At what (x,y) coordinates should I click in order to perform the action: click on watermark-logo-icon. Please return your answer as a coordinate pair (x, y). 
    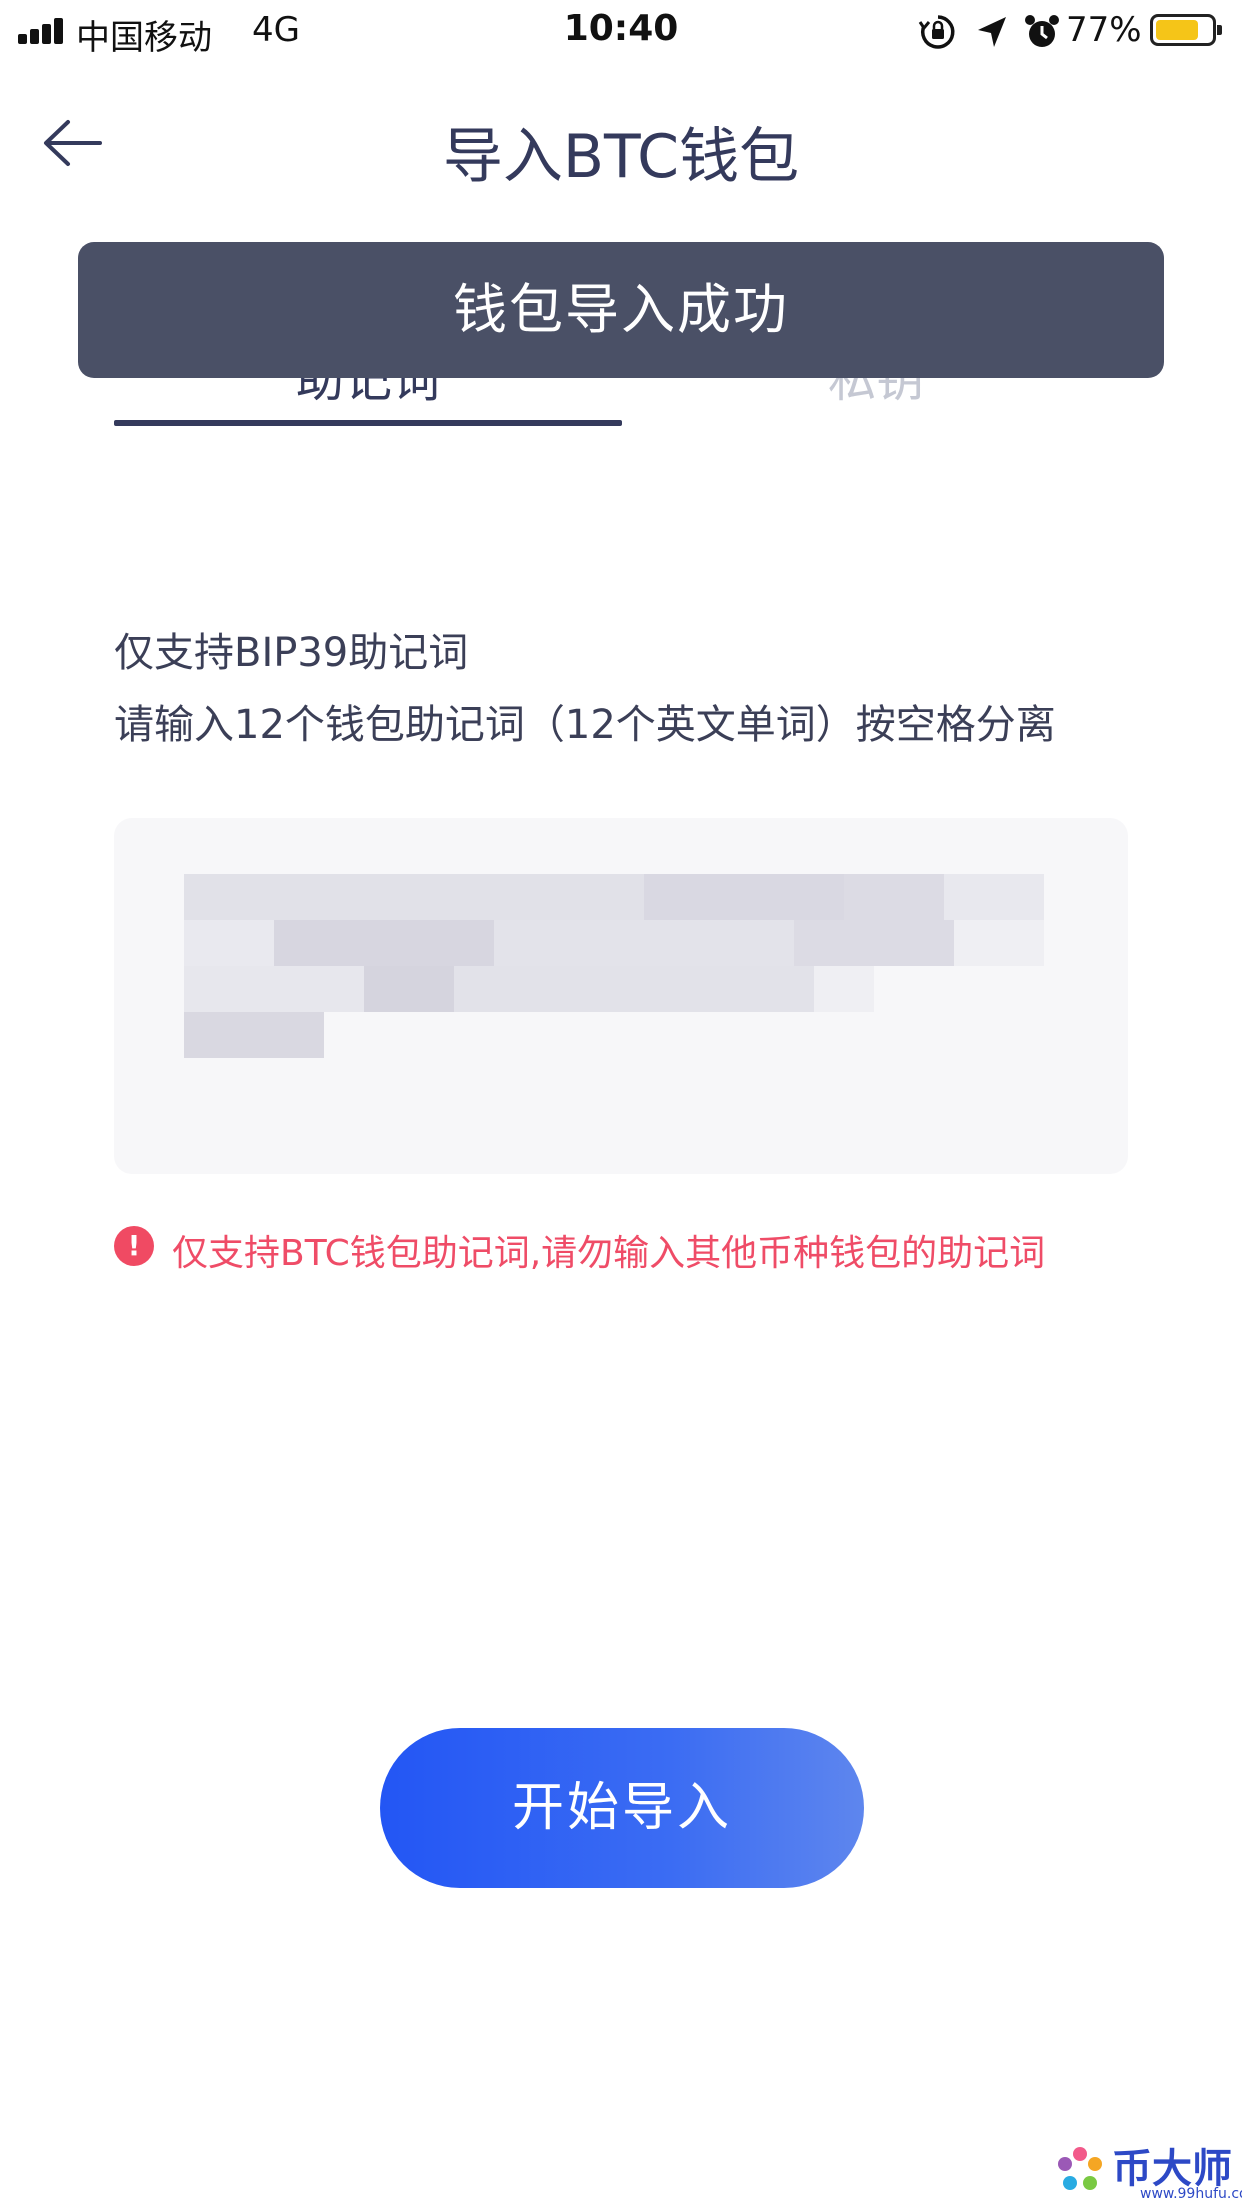
    Looking at the image, I should click on (1080, 2168).